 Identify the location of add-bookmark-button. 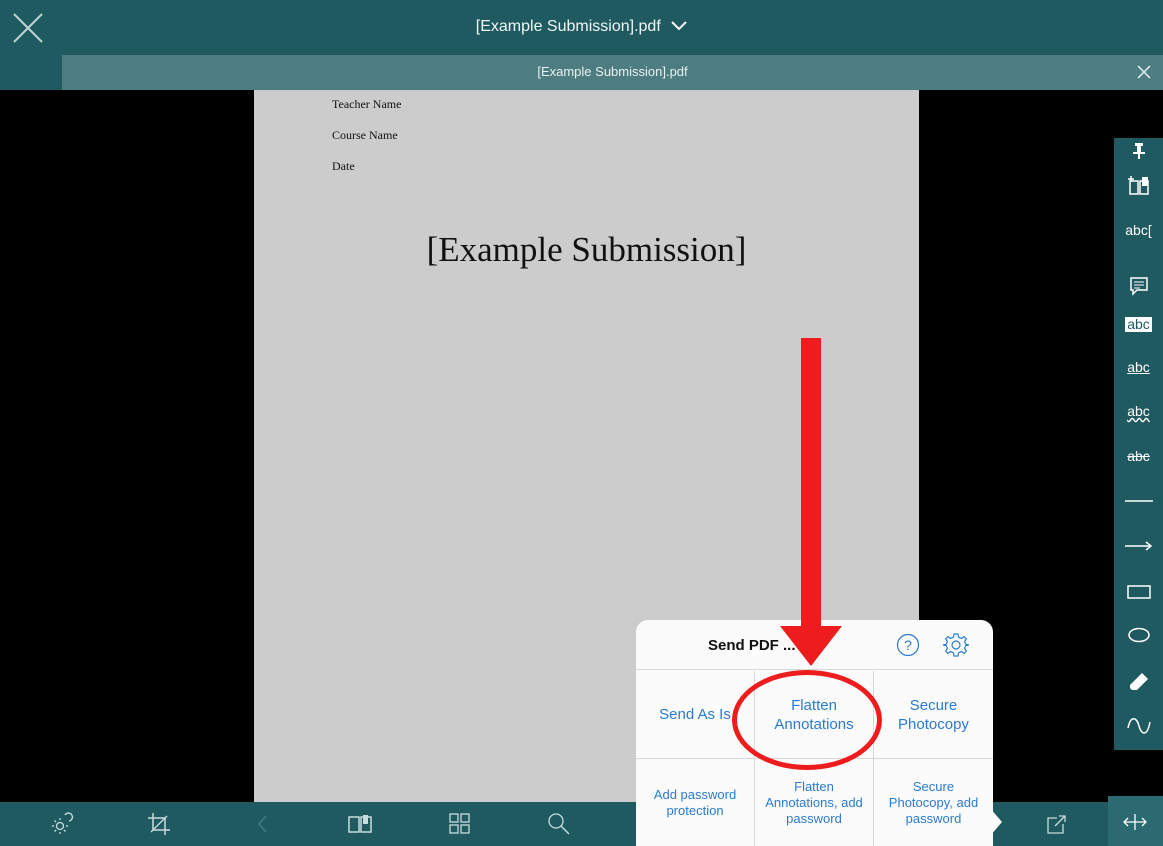
(1138, 186).